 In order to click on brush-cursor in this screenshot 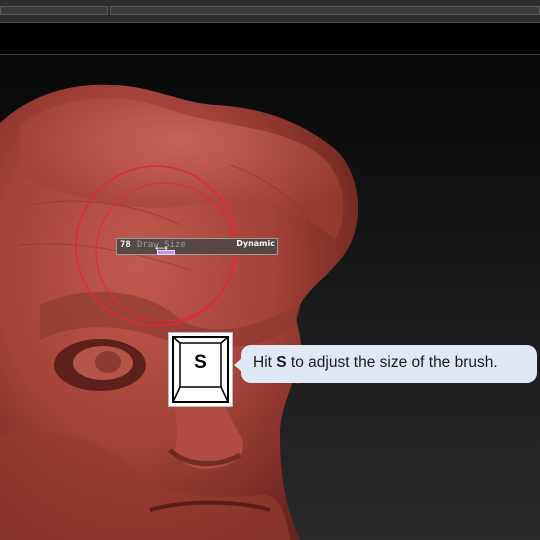, I will do `click(156, 246)`.